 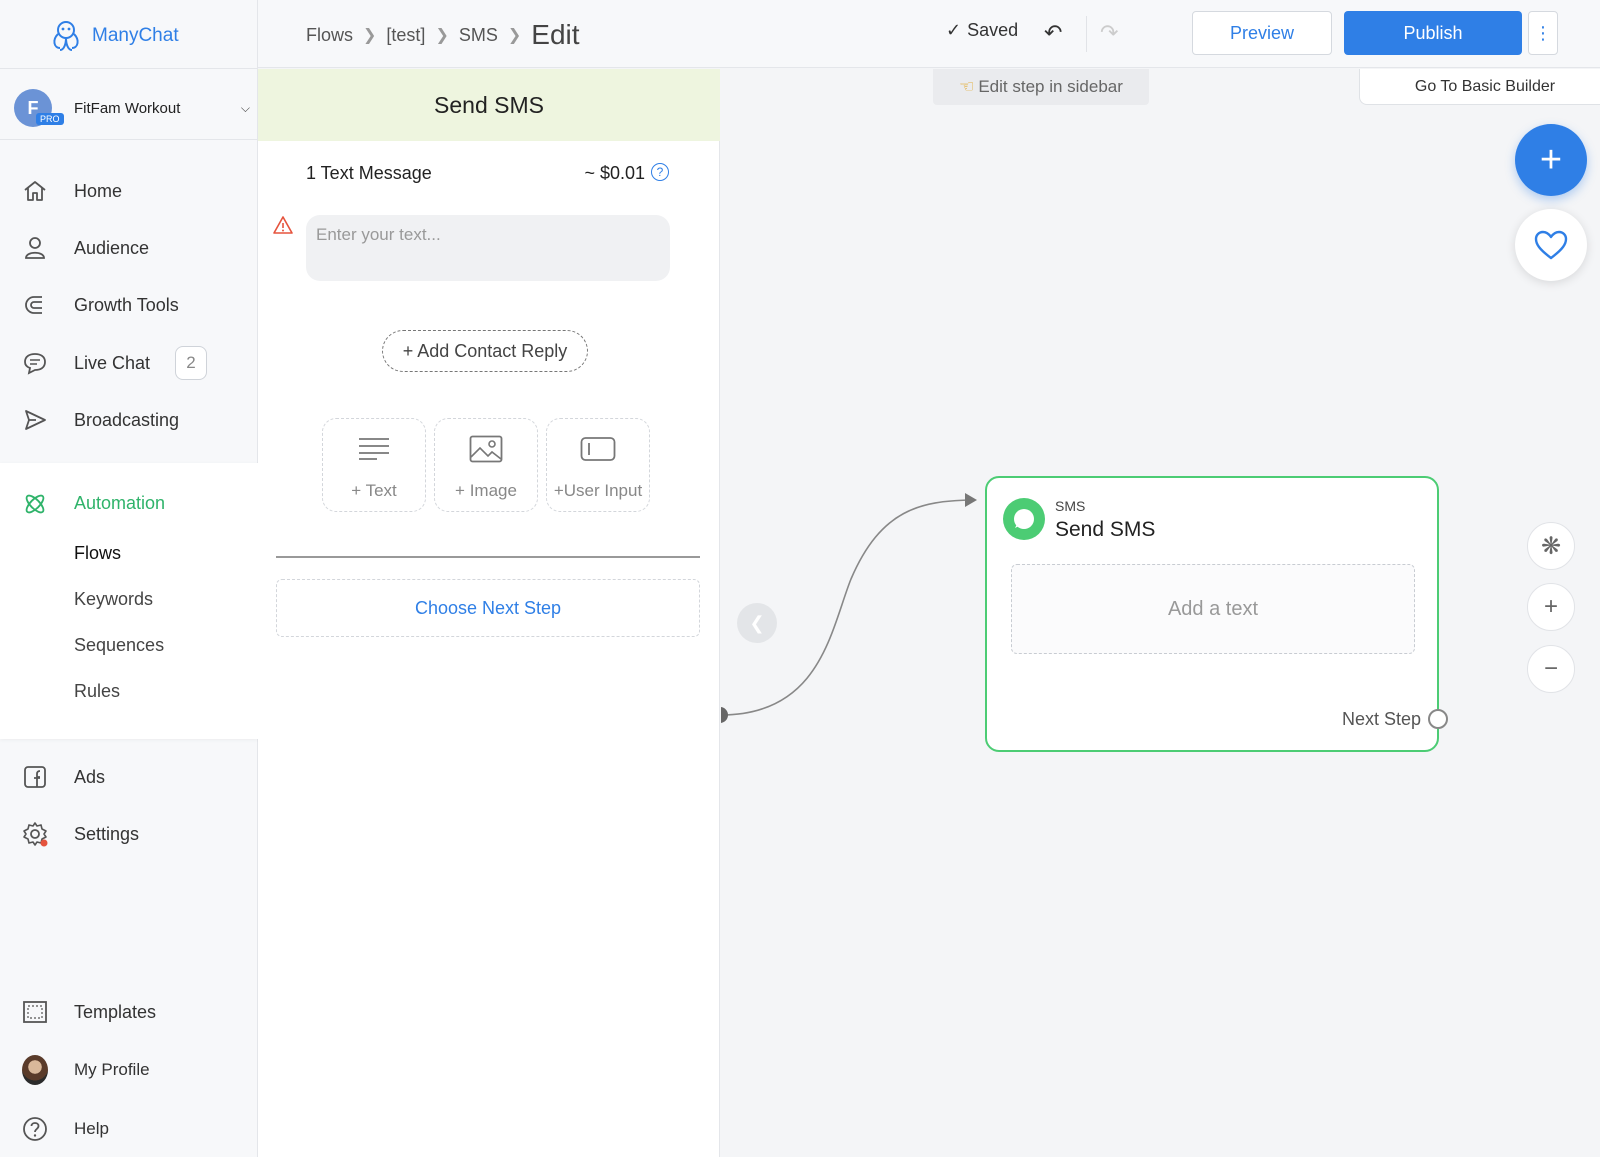 I want to click on text-lines-icon, so click(x=374, y=448).